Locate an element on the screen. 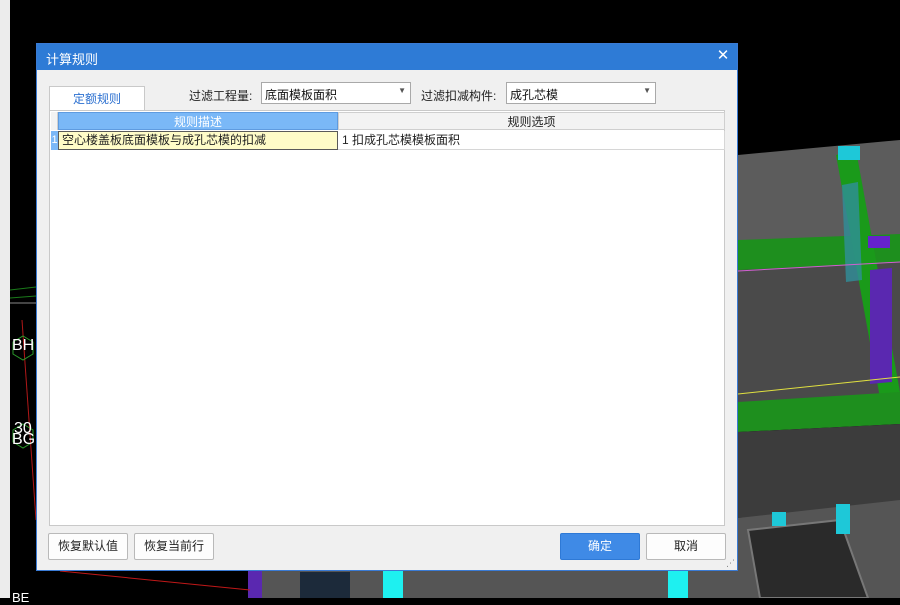 This screenshot has width=900, height=605. rule-option-cell: 1 扣成孔芯模模板面积 is located at coordinates (531, 140).